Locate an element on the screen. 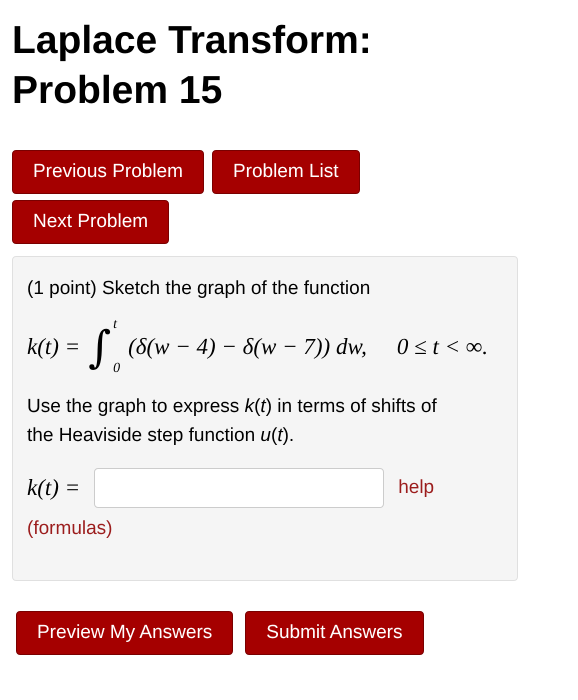 This screenshot has height=700, width=578. help-link: help is located at coordinates (416, 488).